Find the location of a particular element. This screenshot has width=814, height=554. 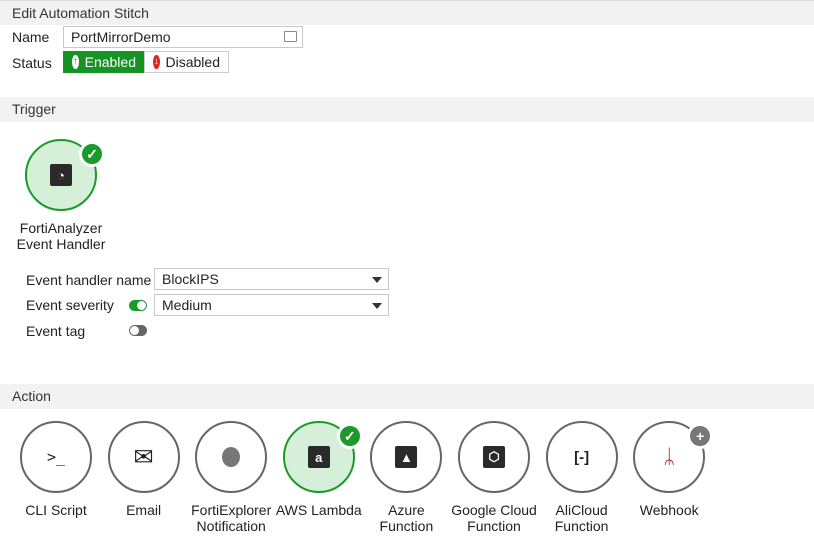

event-handler-name-value: BlockIPS is located at coordinates (190, 279).